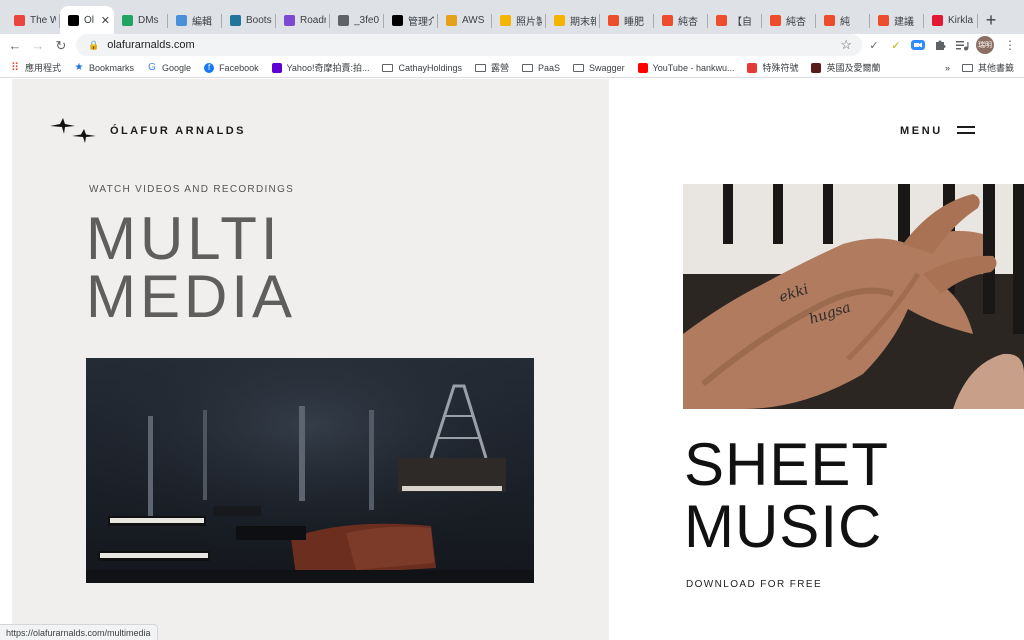  Describe the element at coordinates (843, 20) in the screenshot. I see `browser-tab: 純` at that location.